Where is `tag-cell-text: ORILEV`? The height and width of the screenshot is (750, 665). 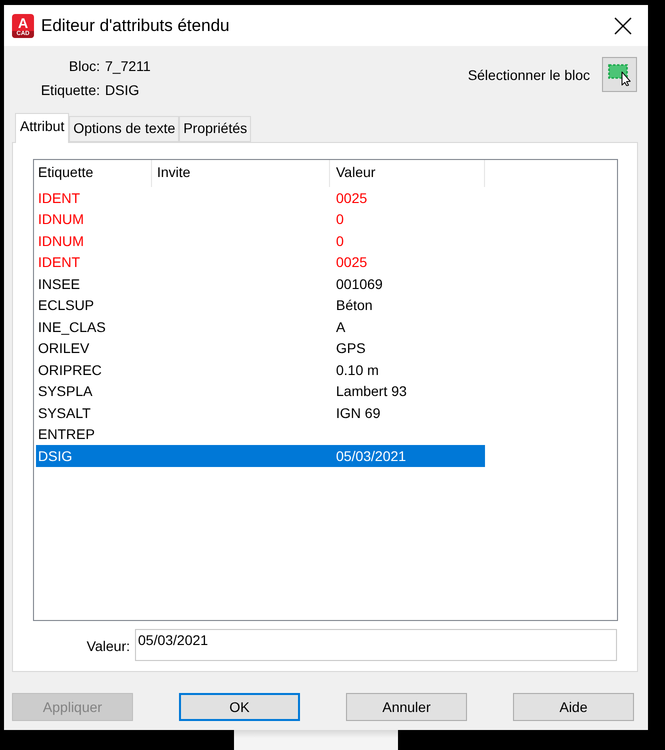
tag-cell-text: ORILEV is located at coordinates (63, 348).